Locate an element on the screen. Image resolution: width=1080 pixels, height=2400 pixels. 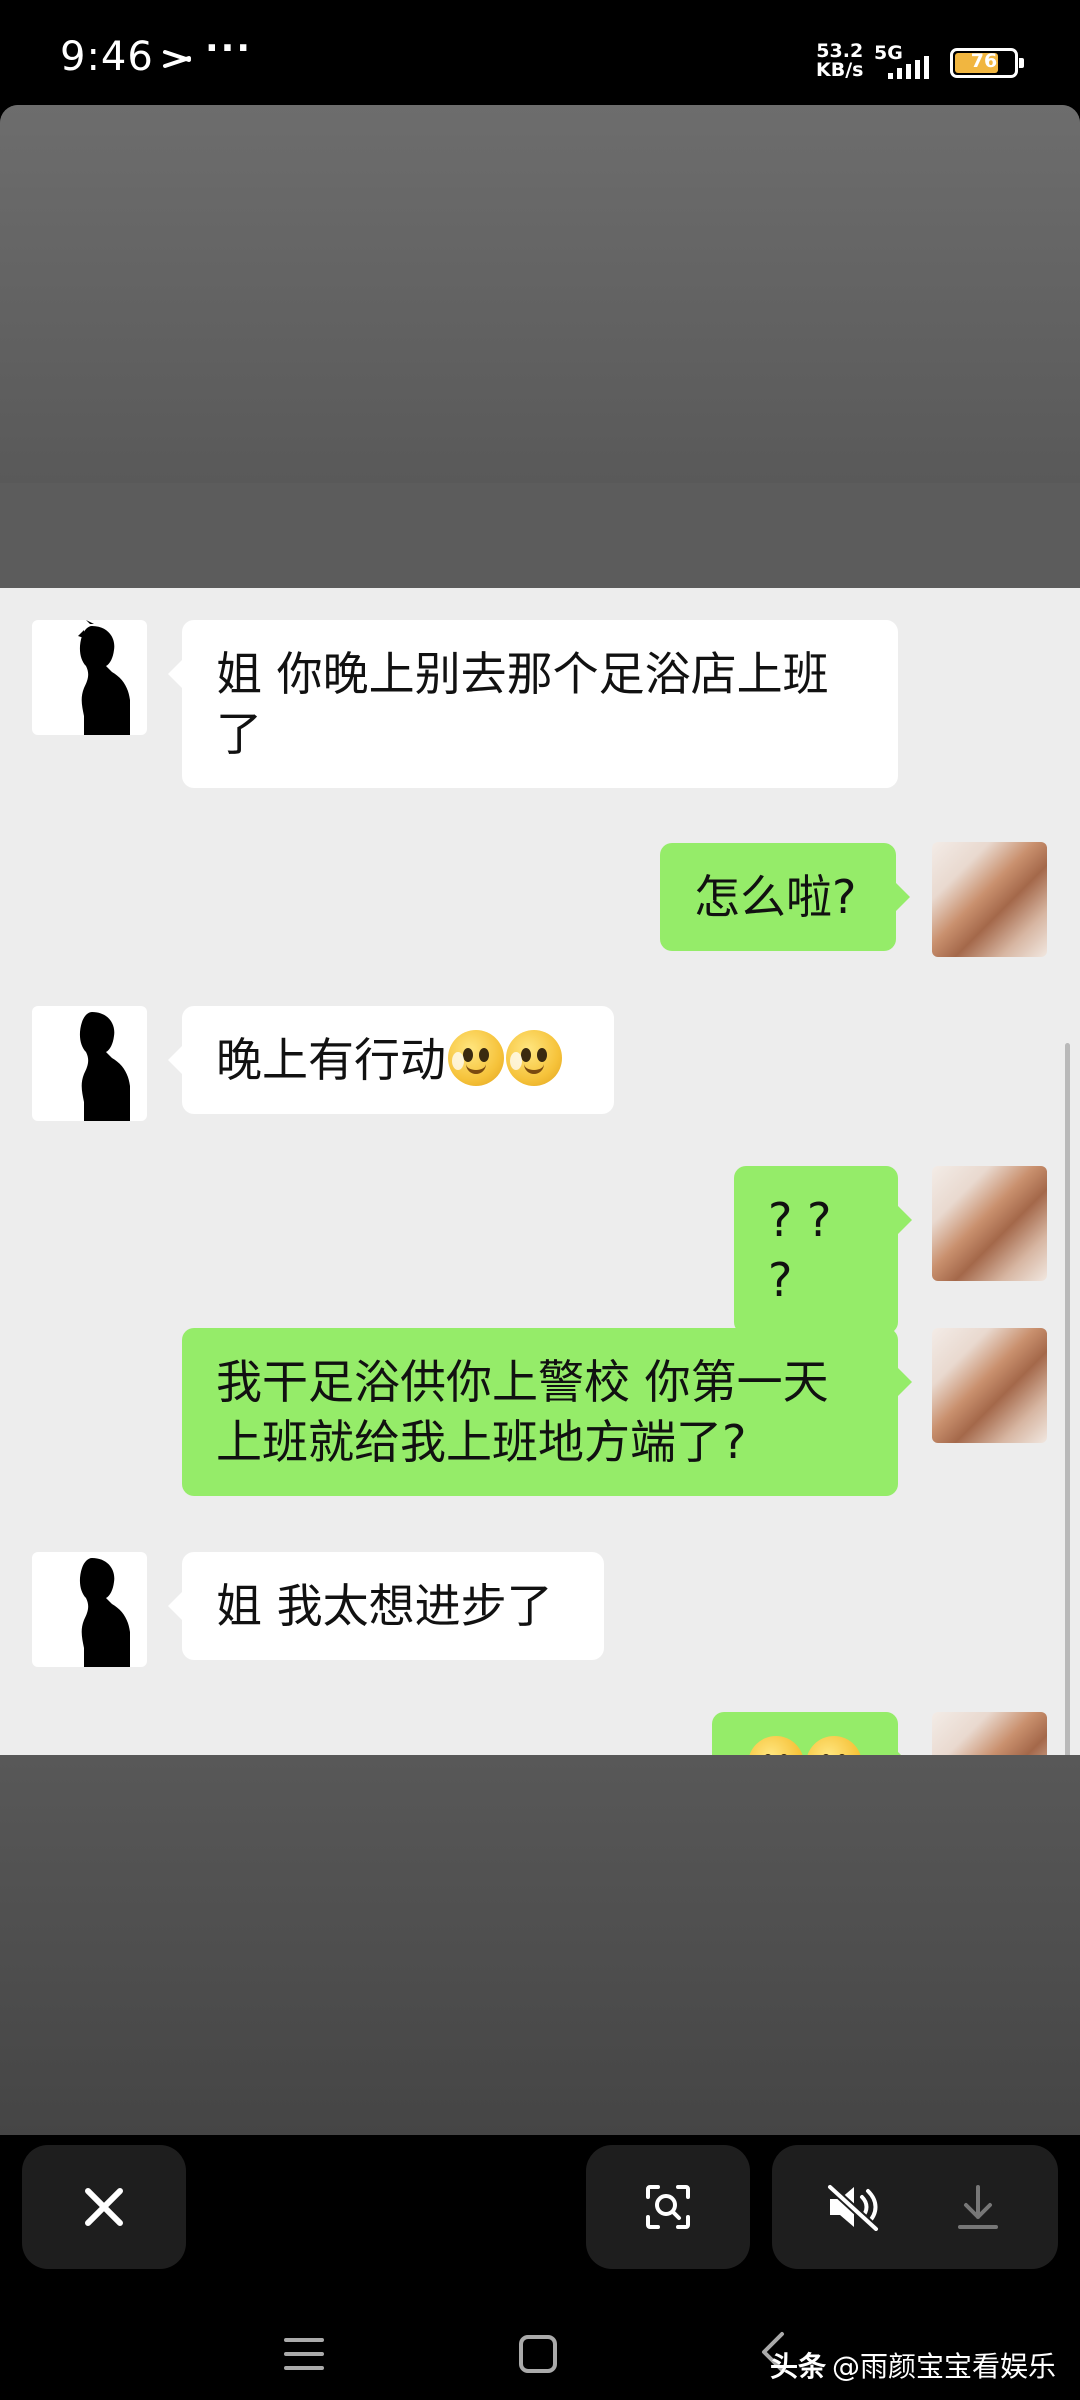
battery-level: 76 is located at coordinates (984, 61).